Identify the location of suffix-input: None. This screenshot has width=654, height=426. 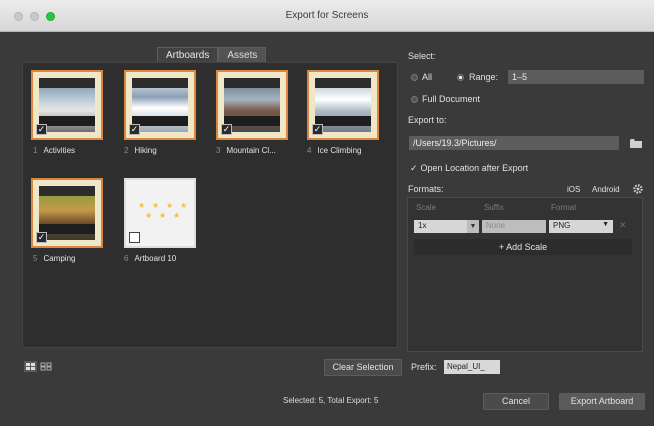
(514, 226).